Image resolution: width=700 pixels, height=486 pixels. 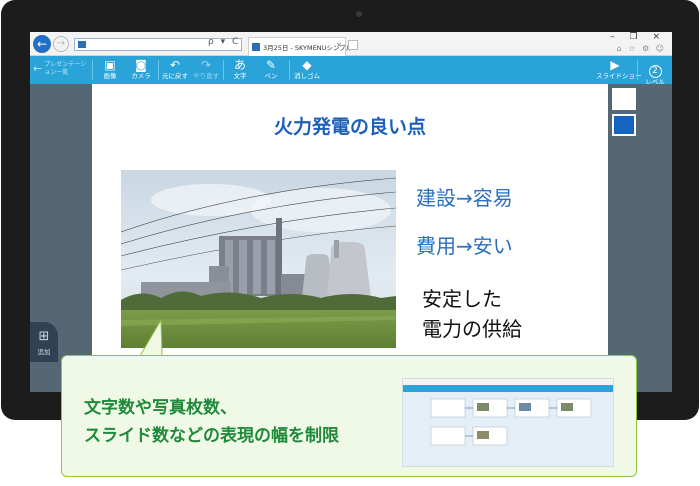 What do you see at coordinates (65, 68) in the screenshot?
I see `presentation-list-label: プレゼンテーション一覧` at bounding box center [65, 68].